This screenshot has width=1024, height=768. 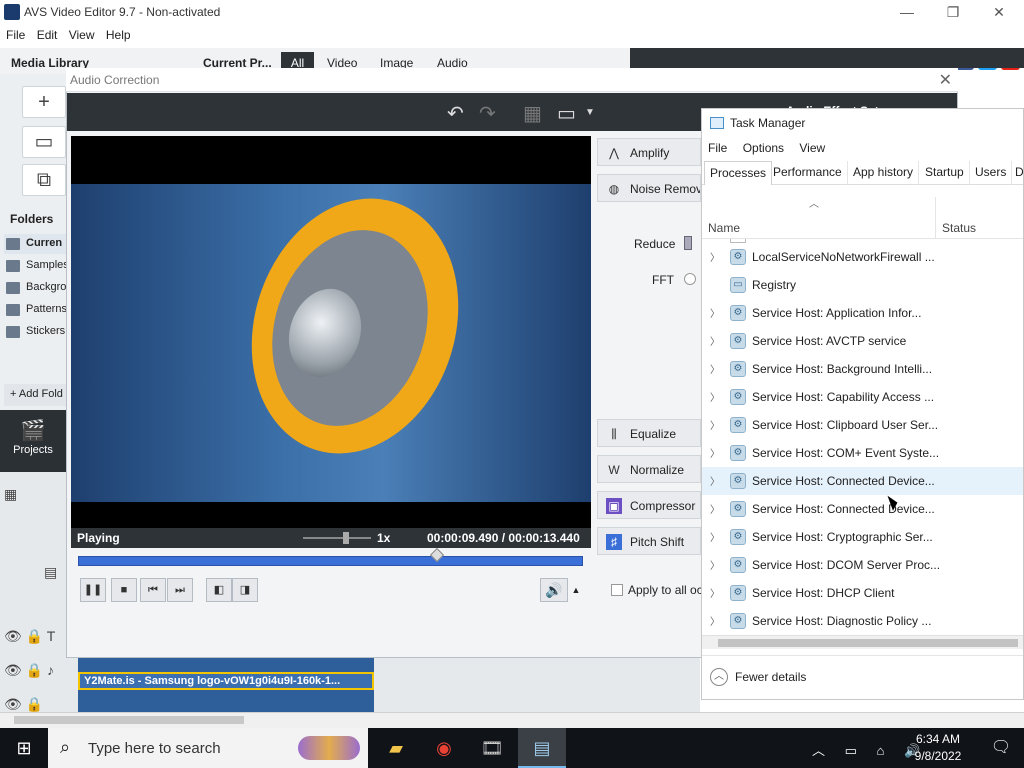 What do you see at coordinates (1001, 748) in the screenshot?
I see `notification-icon: 🗨` at bounding box center [1001, 748].